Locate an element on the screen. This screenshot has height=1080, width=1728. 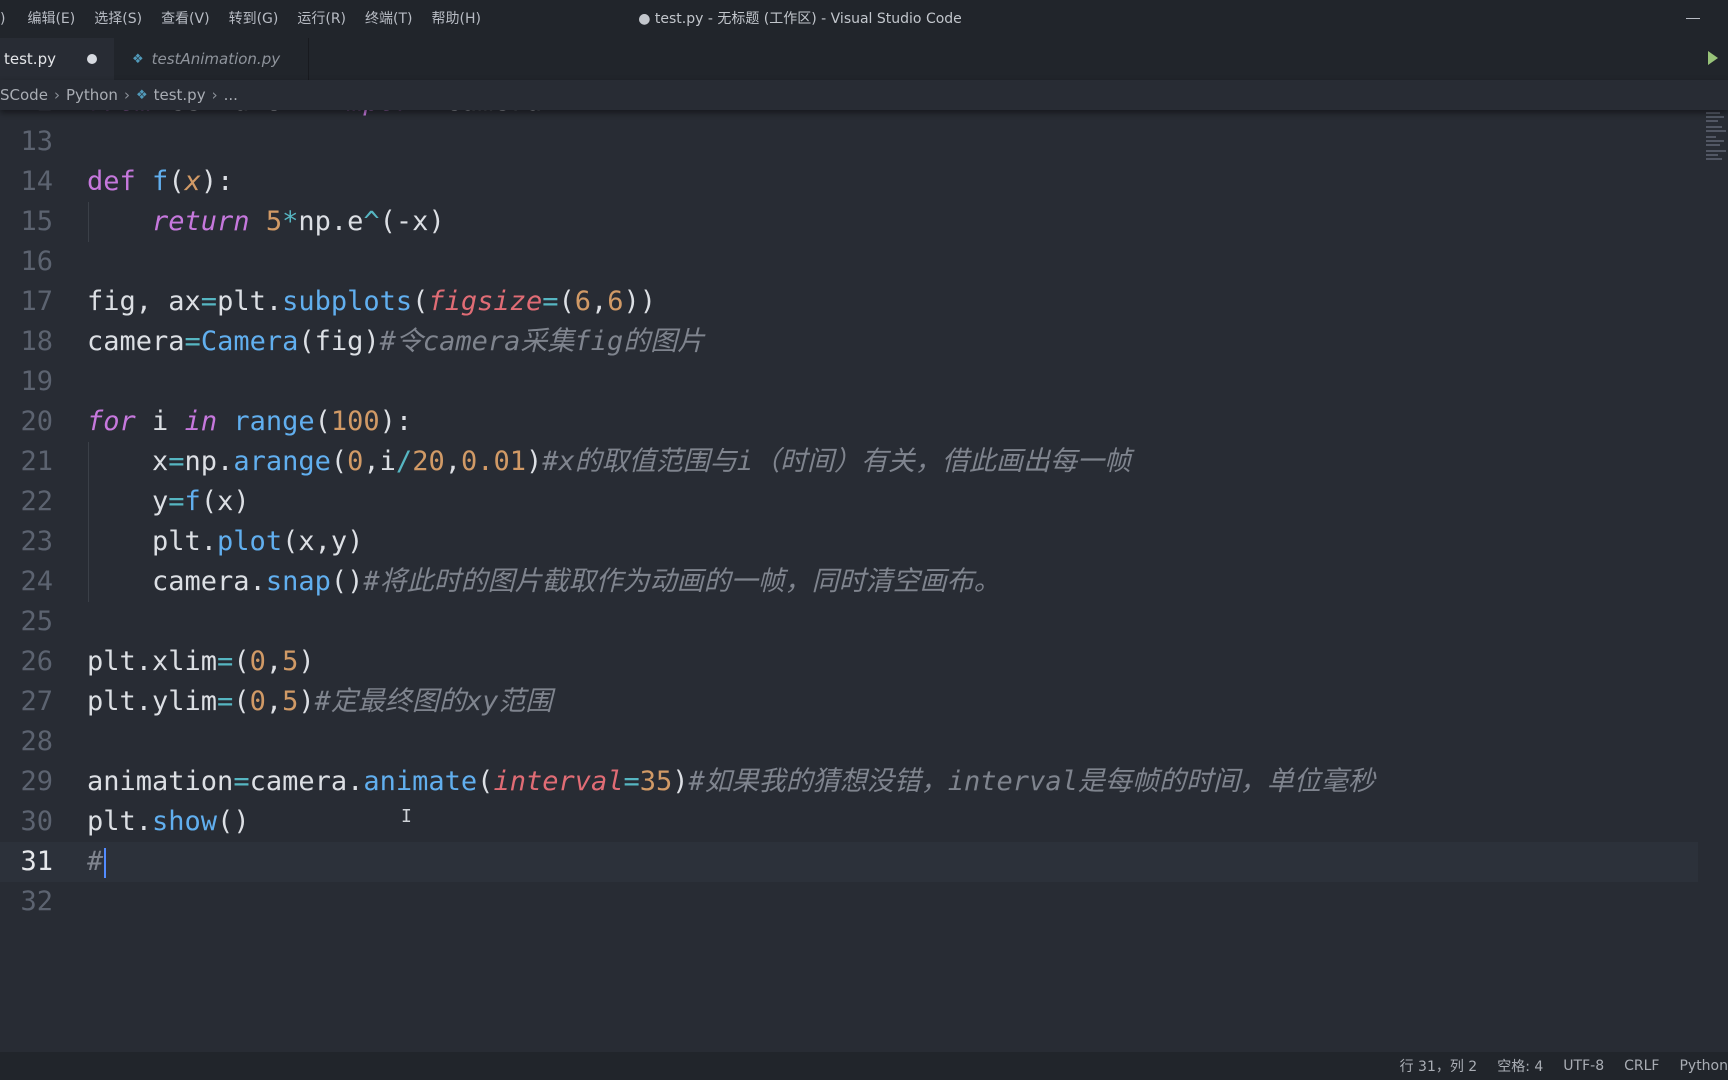
code-text: plt.ylim=(0,5)#定最终图的xy范围 is located at coordinates (320, 701).